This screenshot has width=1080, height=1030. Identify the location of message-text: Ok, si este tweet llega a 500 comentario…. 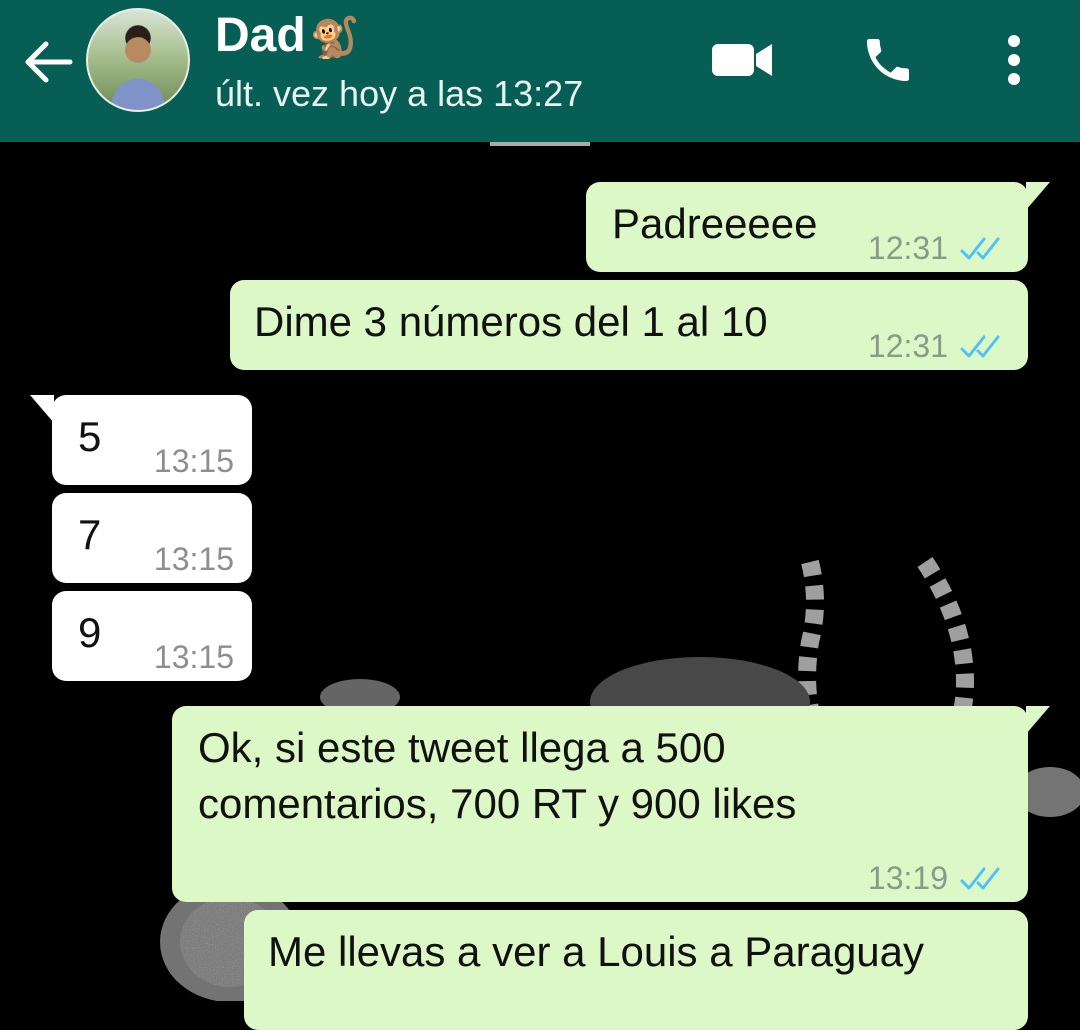
(497, 776).